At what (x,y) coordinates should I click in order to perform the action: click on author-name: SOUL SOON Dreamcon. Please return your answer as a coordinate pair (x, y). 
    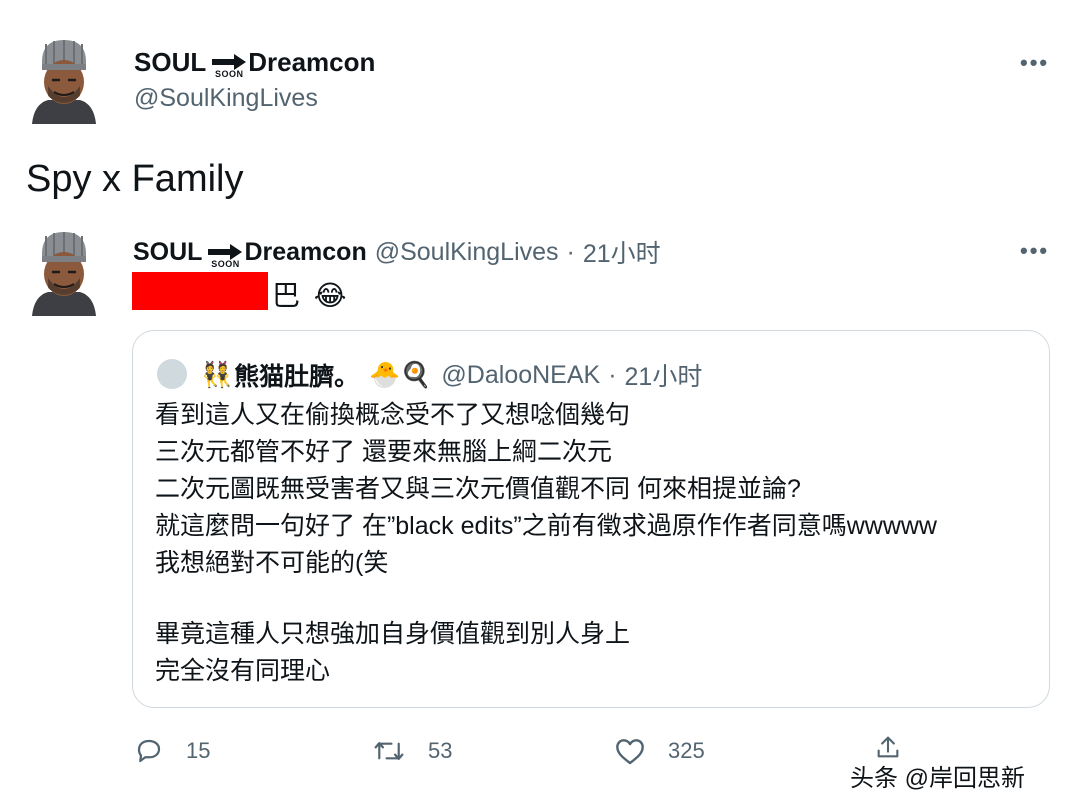
    Looking at the image, I should click on (255, 63).